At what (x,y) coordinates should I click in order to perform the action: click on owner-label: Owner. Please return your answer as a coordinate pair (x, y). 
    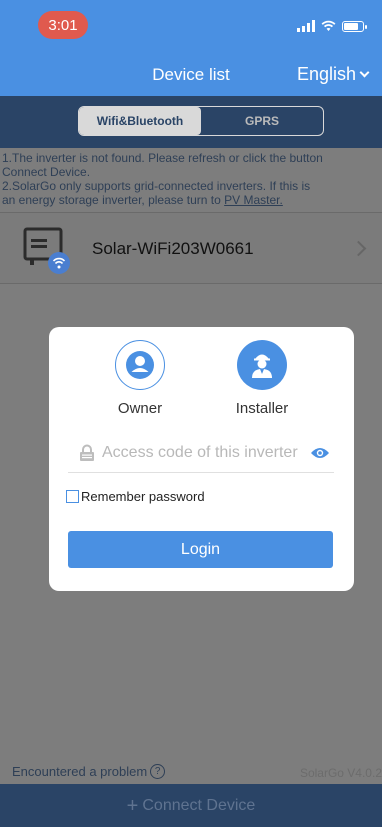
    Looking at the image, I should click on (140, 408).